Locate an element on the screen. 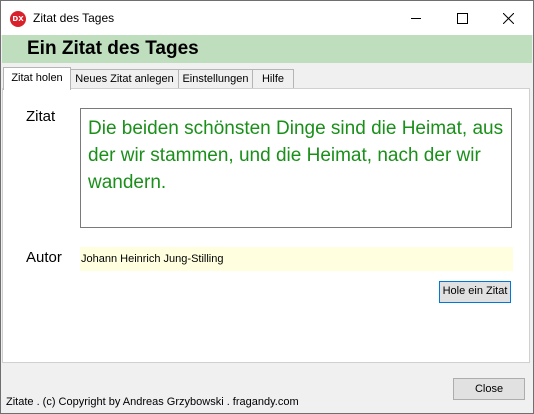  maximize-button is located at coordinates (462, 18).